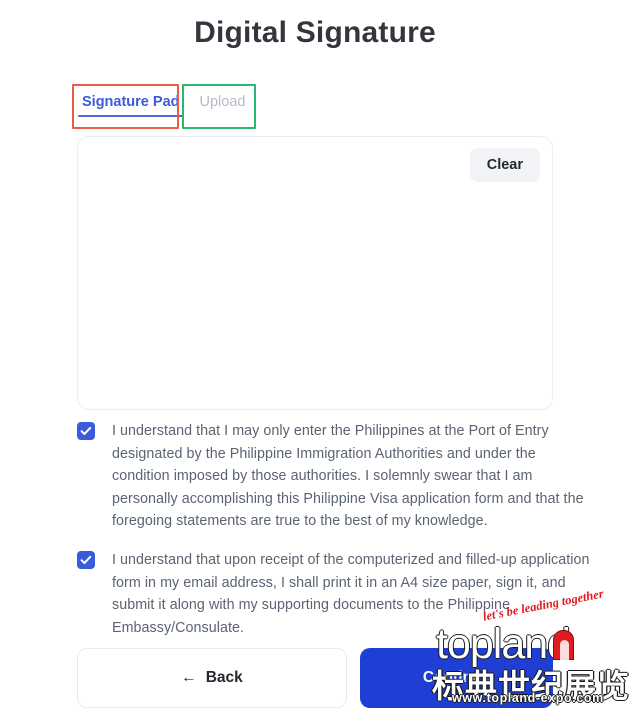 The image size is (630, 708). I want to click on signature-method-tabs: Signature Pad Upload, so click(163, 101).